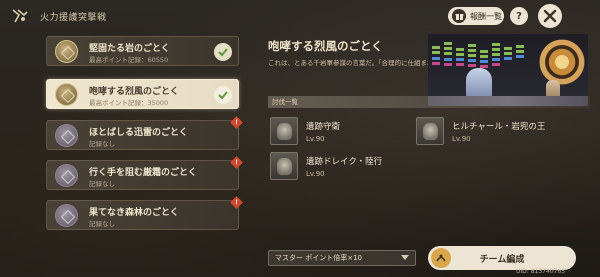 The image size is (600, 277). What do you see at coordinates (305, 131) in the screenshot?
I see `enemy-item: 遺跡守衛 Lv.90` at bounding box center [305, 131].